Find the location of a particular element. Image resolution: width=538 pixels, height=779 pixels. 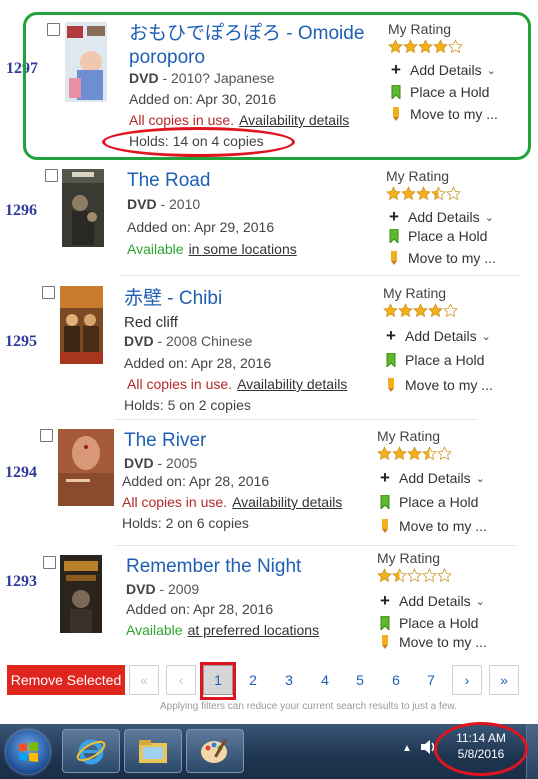

item-format: DVD - 2008 Chinese is located at coordinates (188, 341).